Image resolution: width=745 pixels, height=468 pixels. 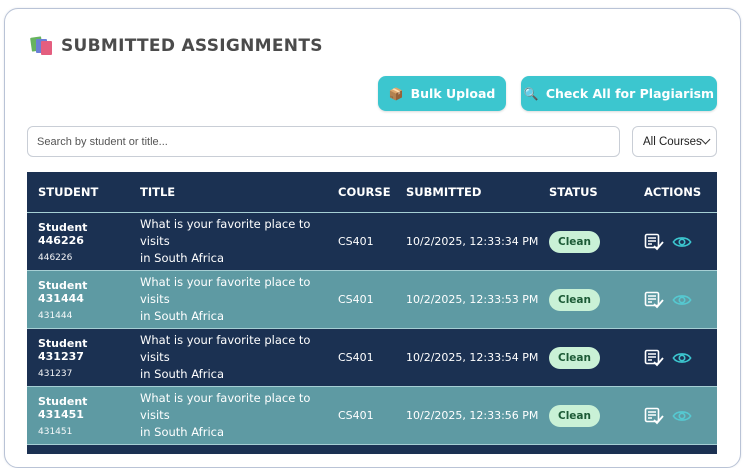 I want to click on check-all-label: Check All for Plagiarism, so click(x=630, y=93).